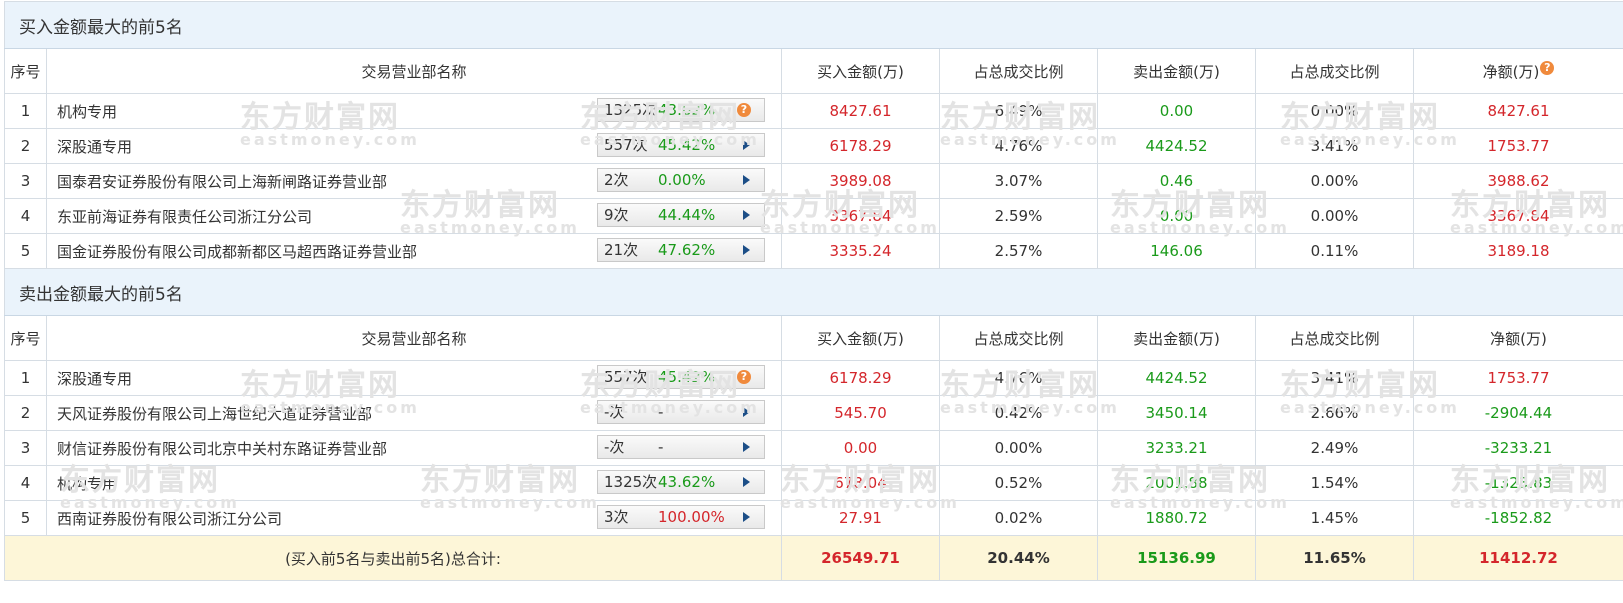 The image size is (1623, 603). What do you see at coordinates (1176, 251) in the screenshot?
I see `sell-amount: 146.06` at bounding box center [1176, 251].